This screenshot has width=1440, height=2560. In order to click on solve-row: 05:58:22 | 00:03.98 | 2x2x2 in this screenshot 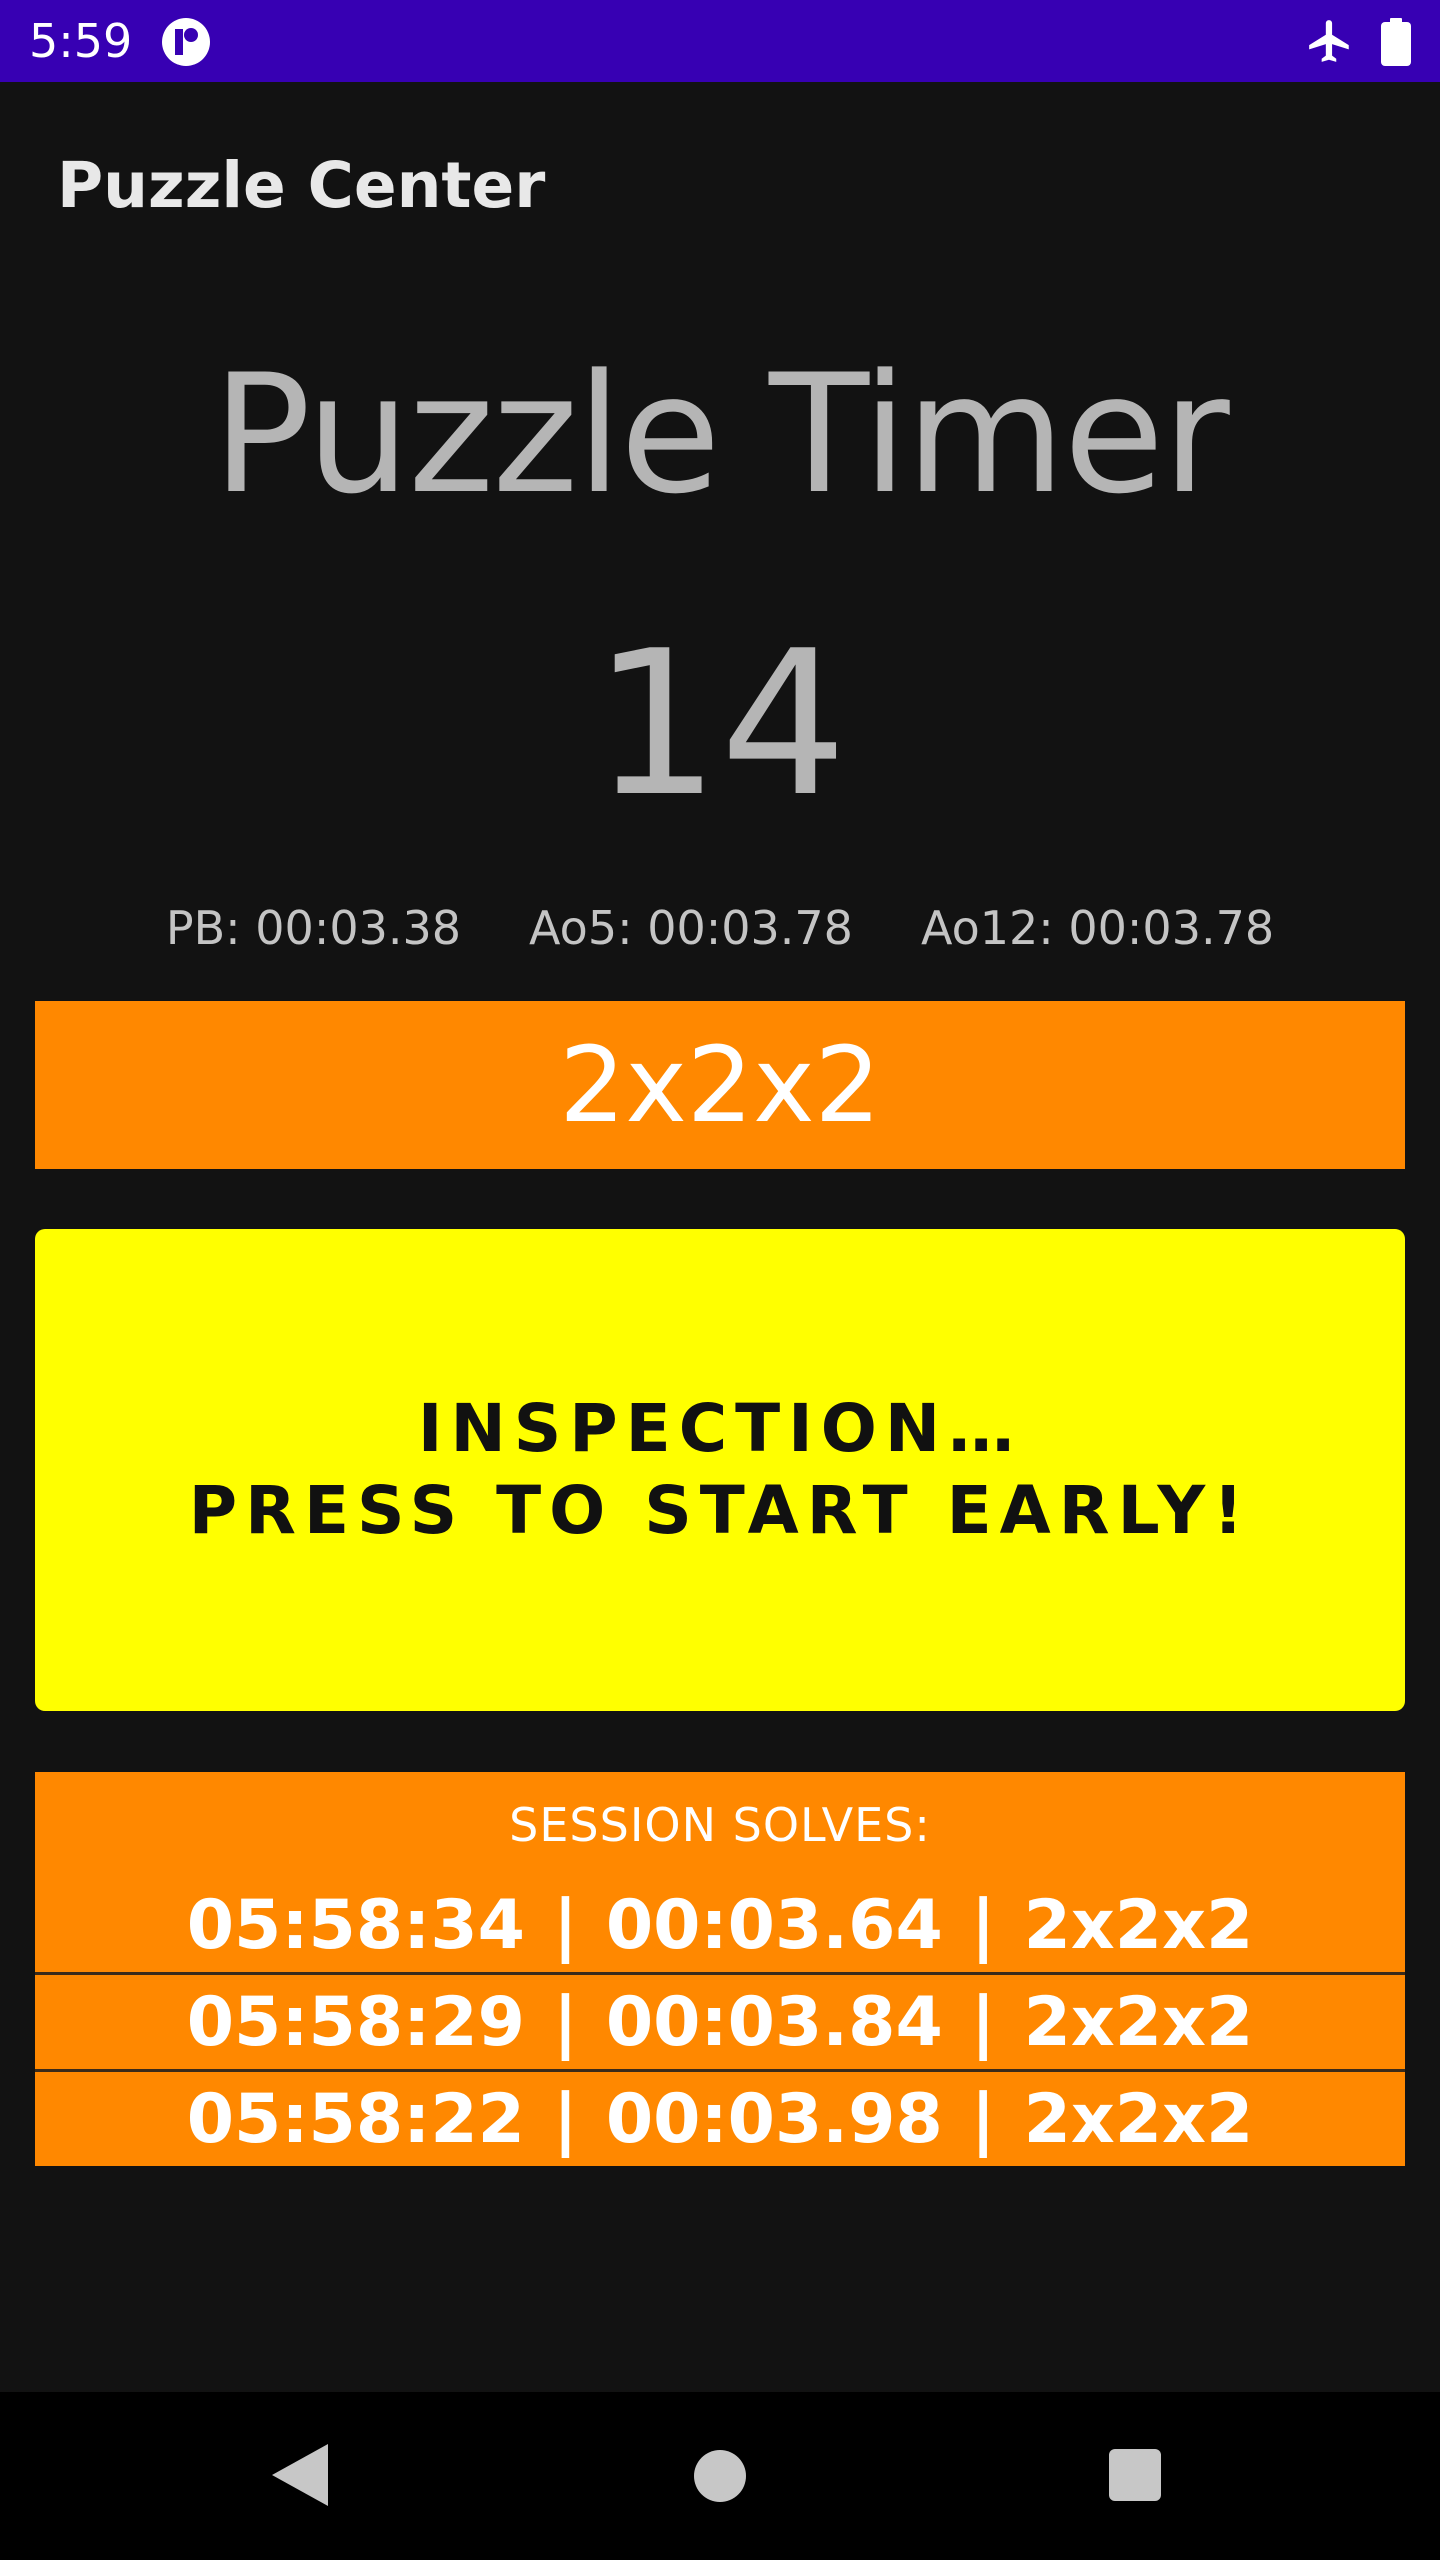, I will do `click(720, 2119)`.